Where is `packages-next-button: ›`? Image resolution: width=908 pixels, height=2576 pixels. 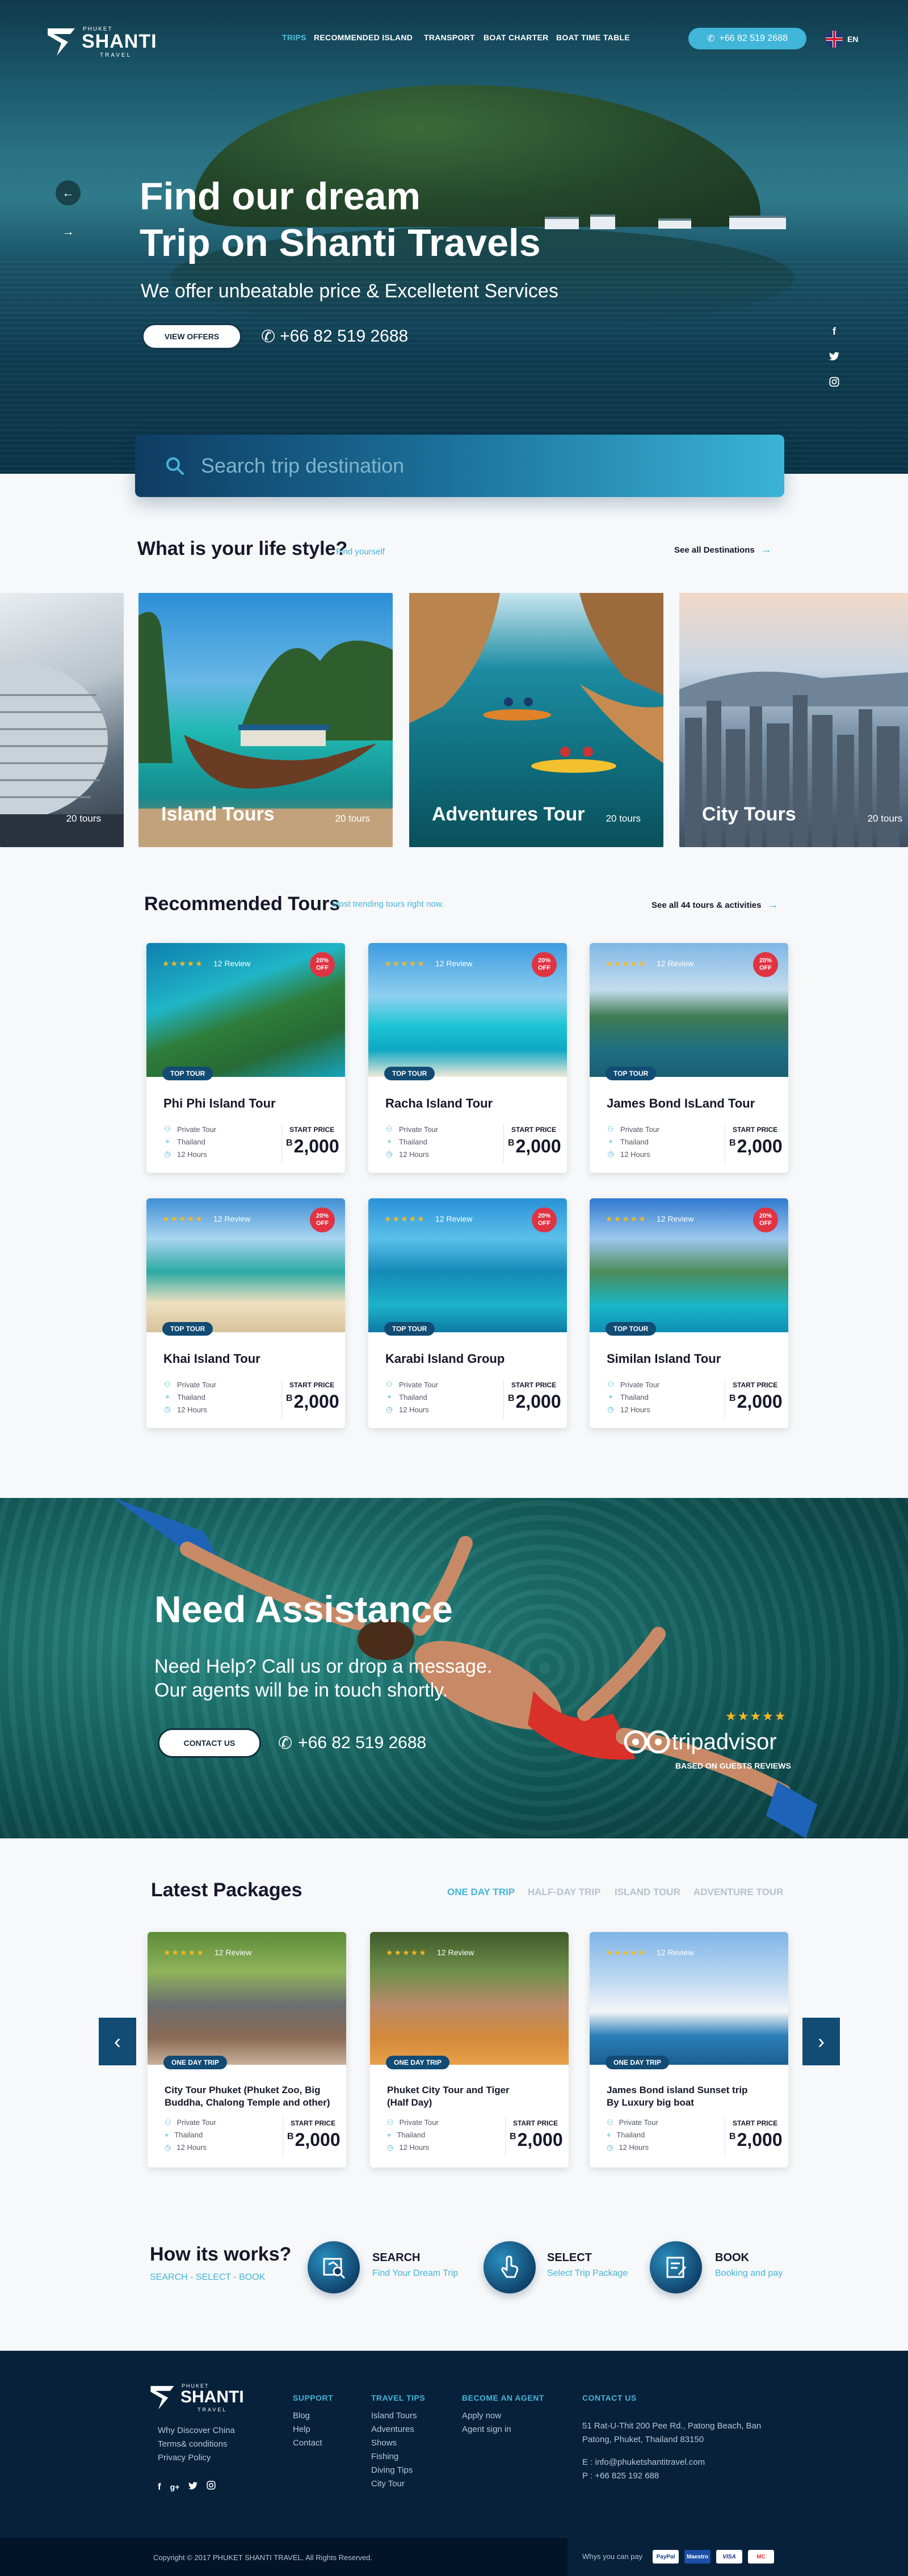
packages-next-button: › is located at coordinates (821, 2041).